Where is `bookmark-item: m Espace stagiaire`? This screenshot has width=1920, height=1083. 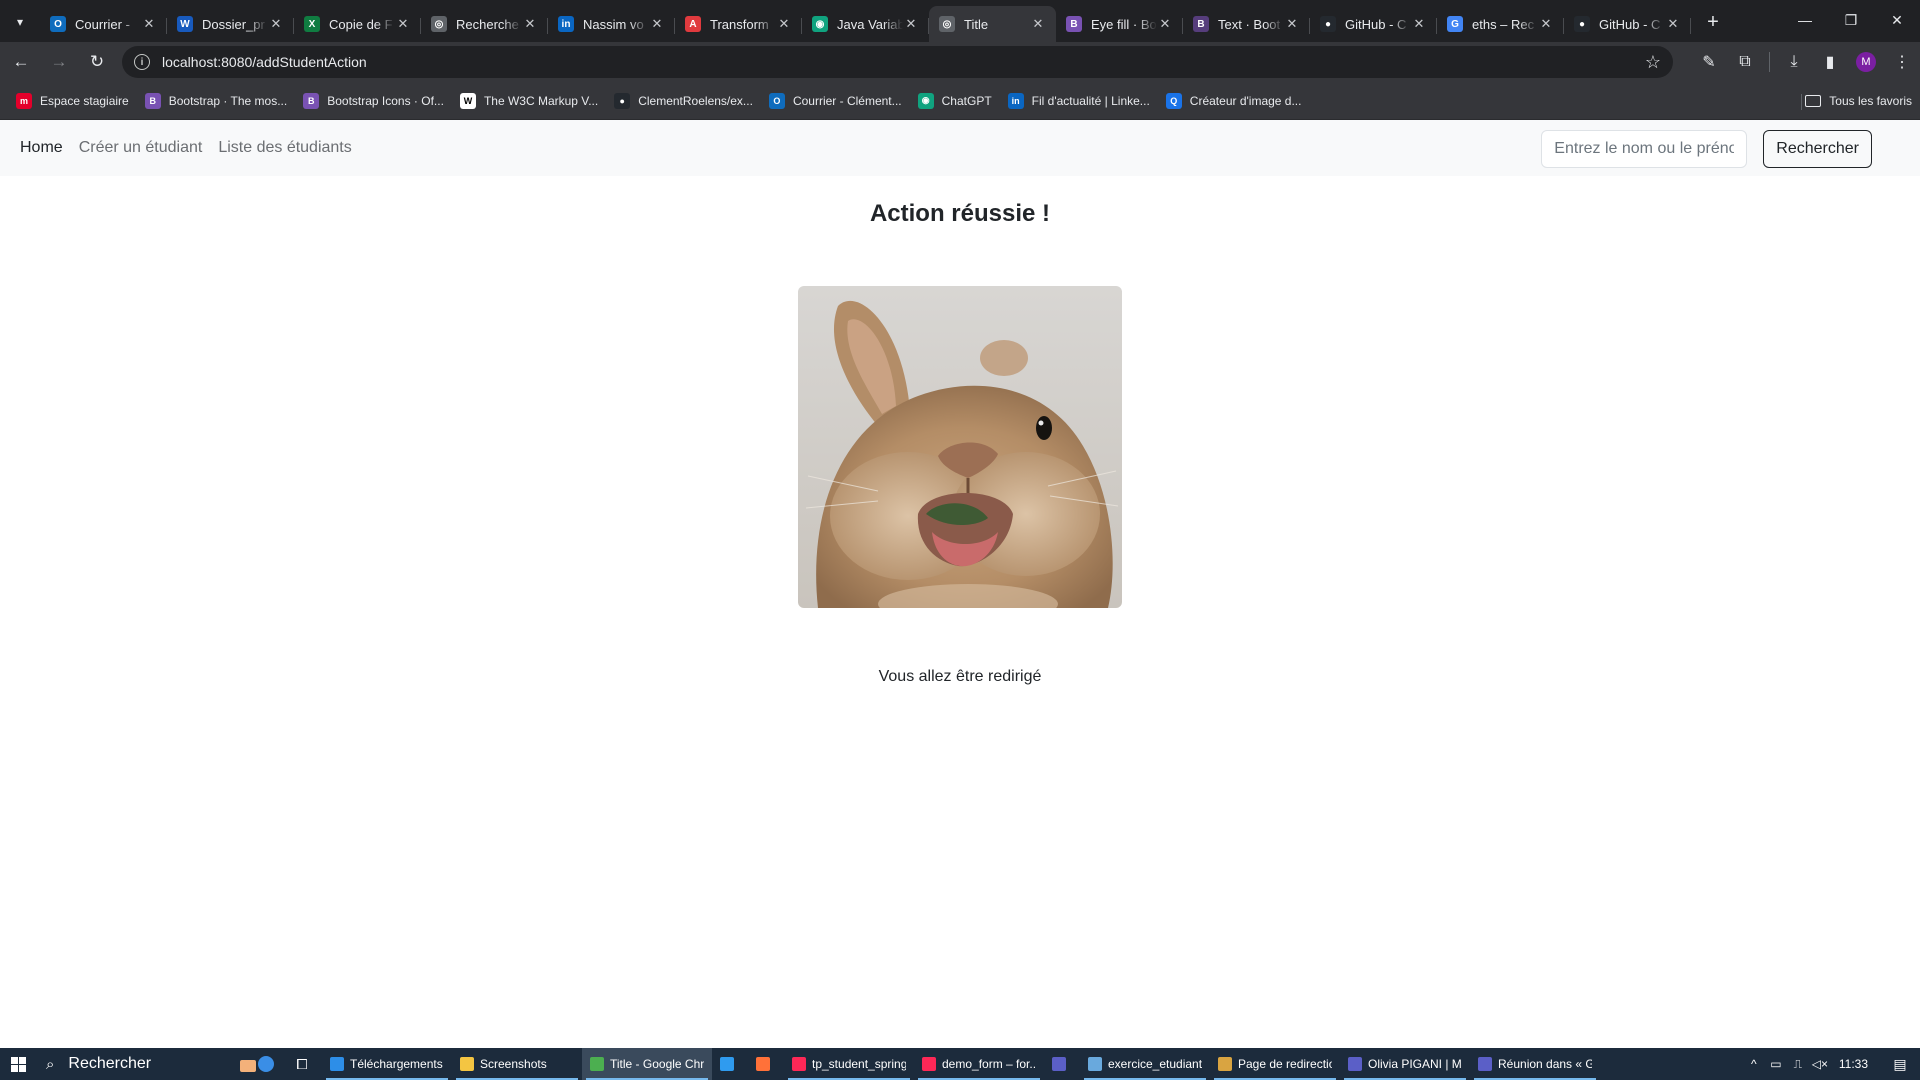
bookmark-item: m Espace stagiaire is located at coordinates (72, 101).